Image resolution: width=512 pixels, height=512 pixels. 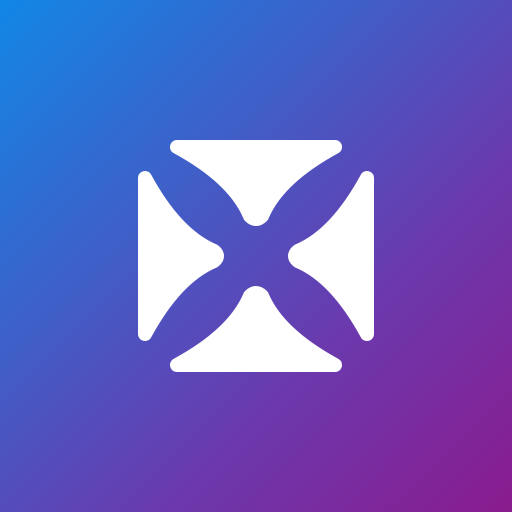 I want to click on logo-bottom-segment, so click(x=256, y=329).